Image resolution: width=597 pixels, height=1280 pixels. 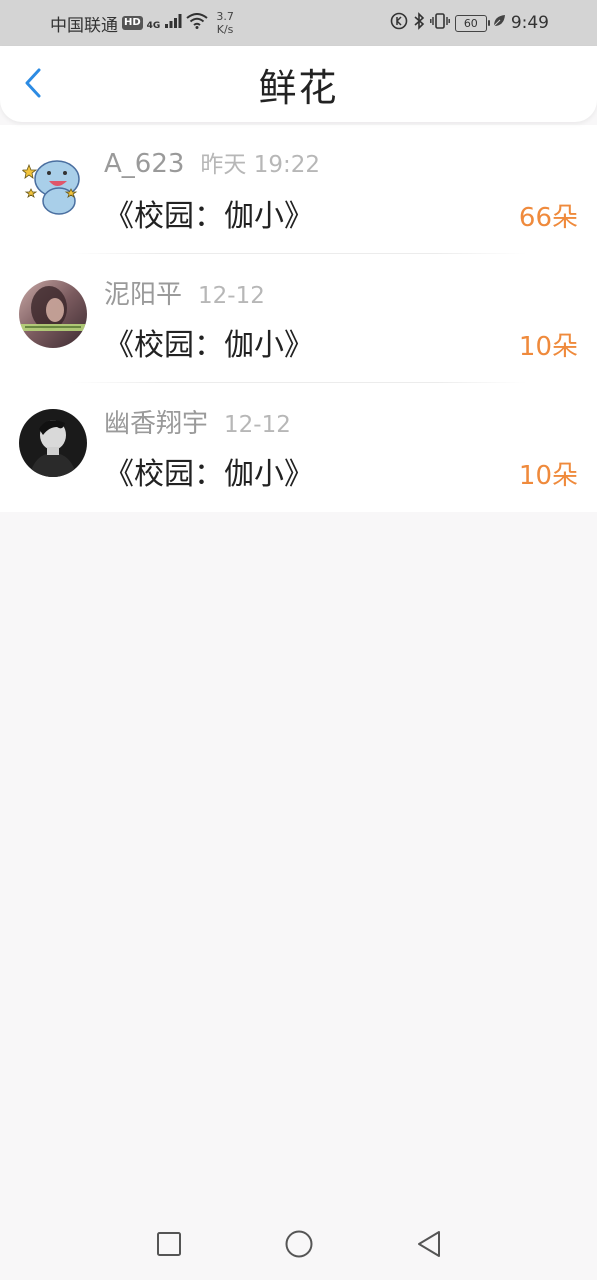 I want to click on chevron-left-icon, so click(x=33, y=85).